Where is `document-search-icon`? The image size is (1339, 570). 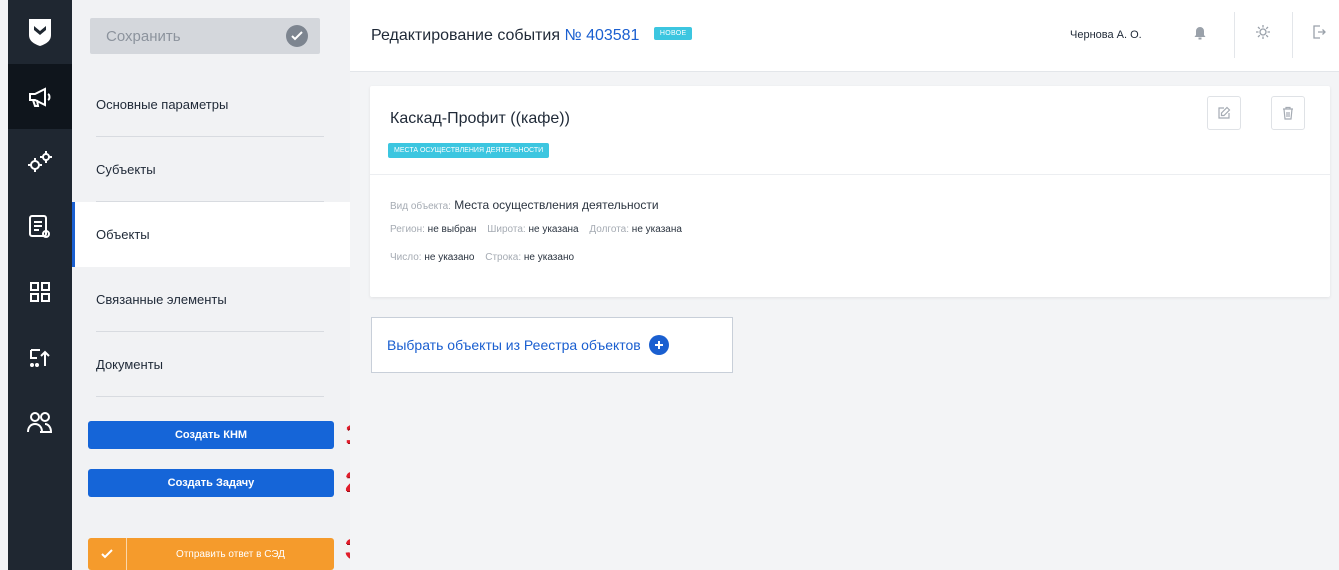
document-search-icon is located at coordinates (40, 226).